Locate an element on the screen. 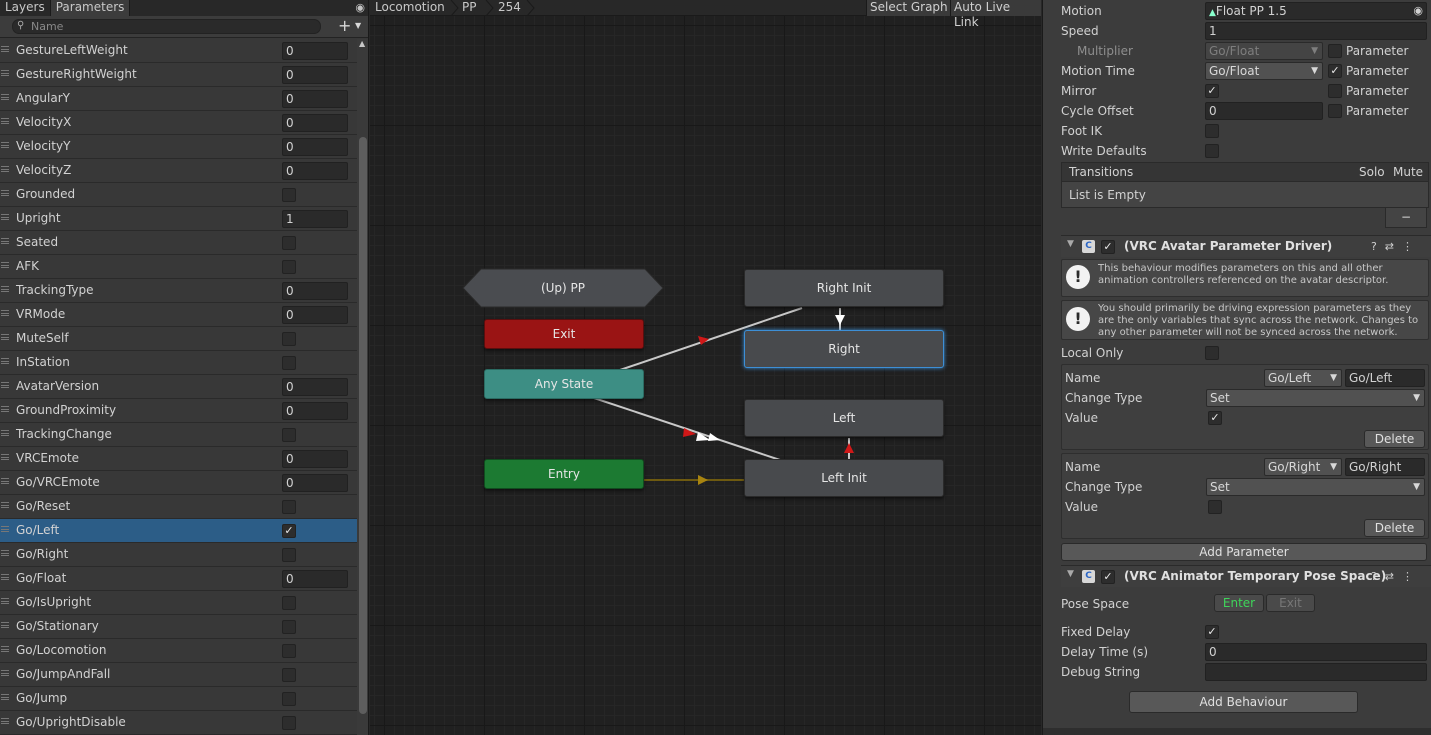 The height and width of the screenshot is (735, 1431). speed-field: 1 is located at coordinates (1316, 31).